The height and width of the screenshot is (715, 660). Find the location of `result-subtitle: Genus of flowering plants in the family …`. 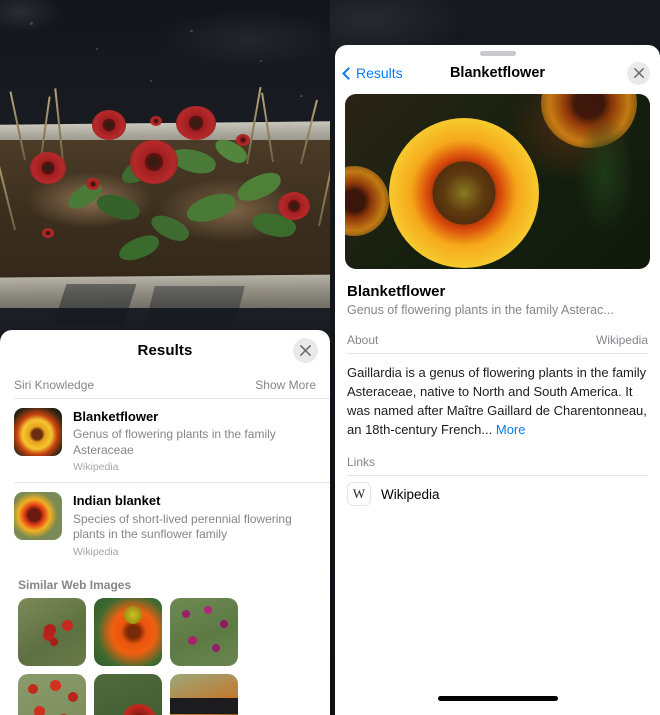

result-subtitle: Genus of flowering plants in the family … is located at coordinates (174, 442).